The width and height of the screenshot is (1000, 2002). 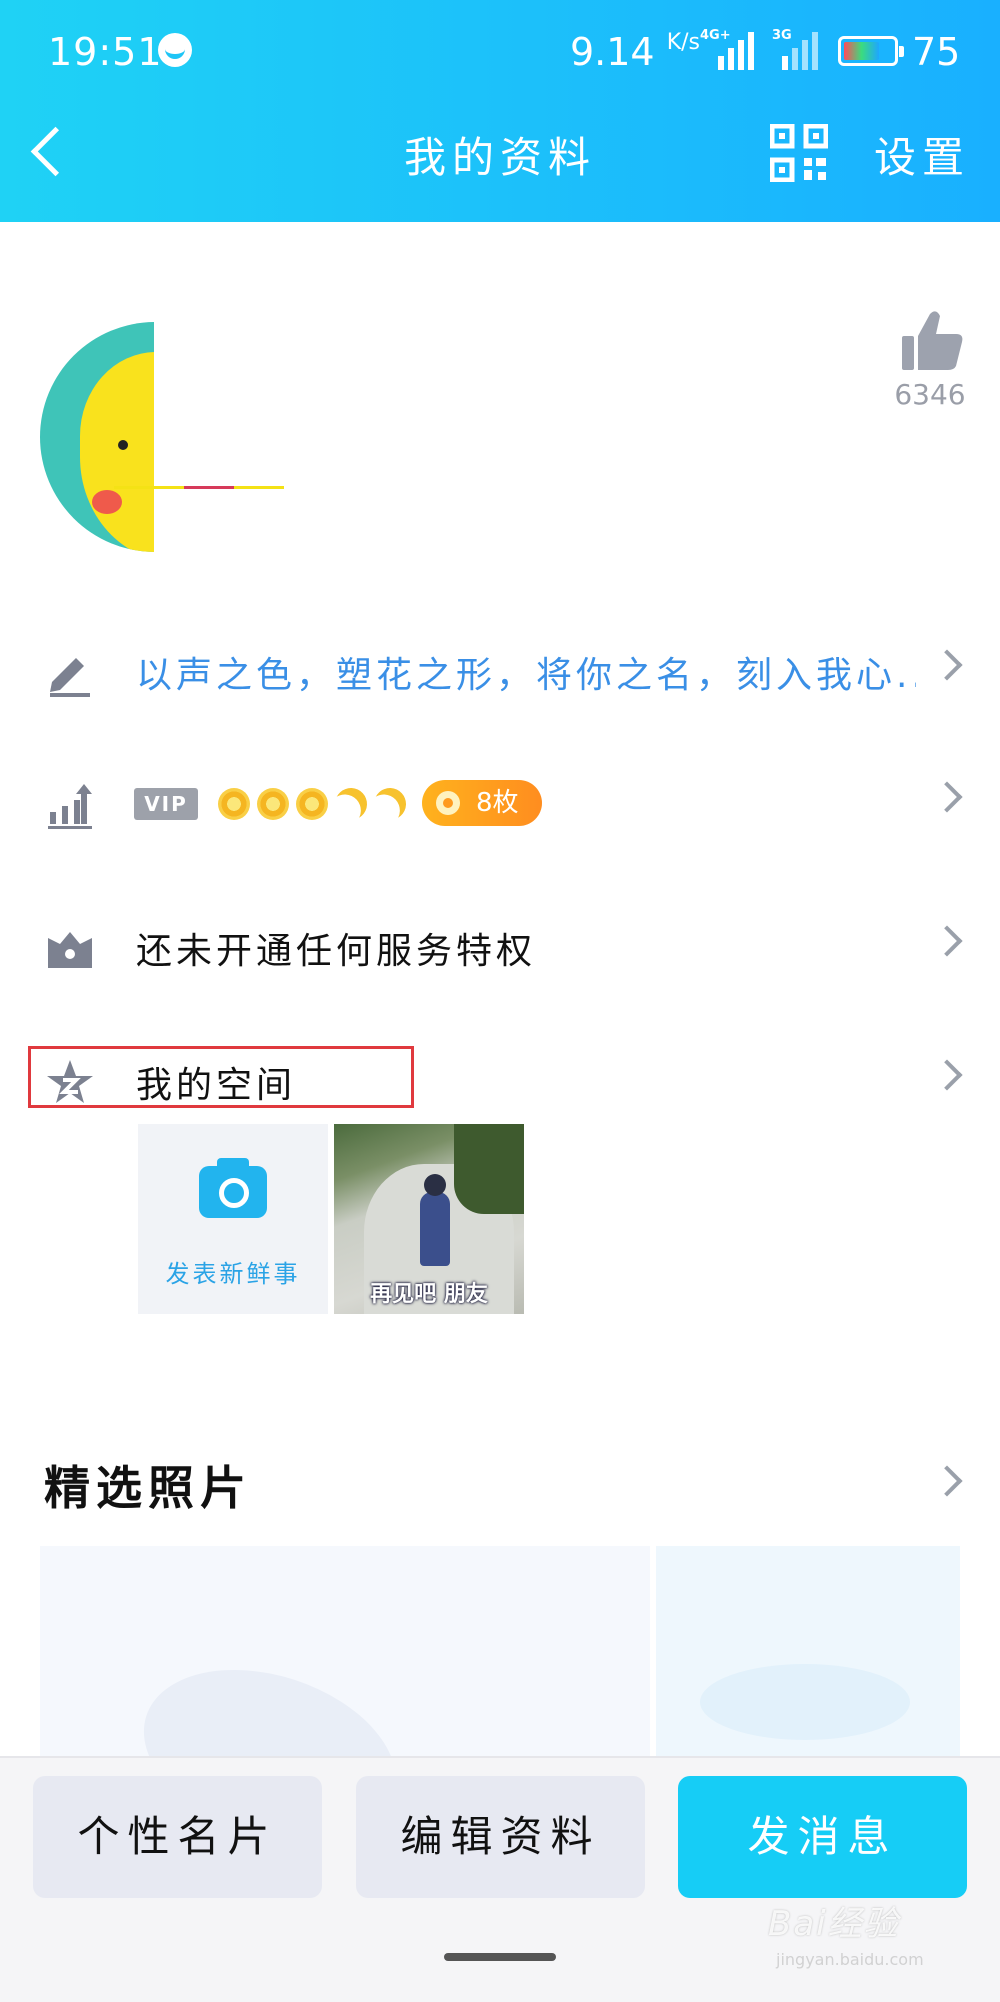 What do you see at coordinates (105, 52) in the screenshot?
I see `status-time: 19:51` at bounding box center [105, 52].